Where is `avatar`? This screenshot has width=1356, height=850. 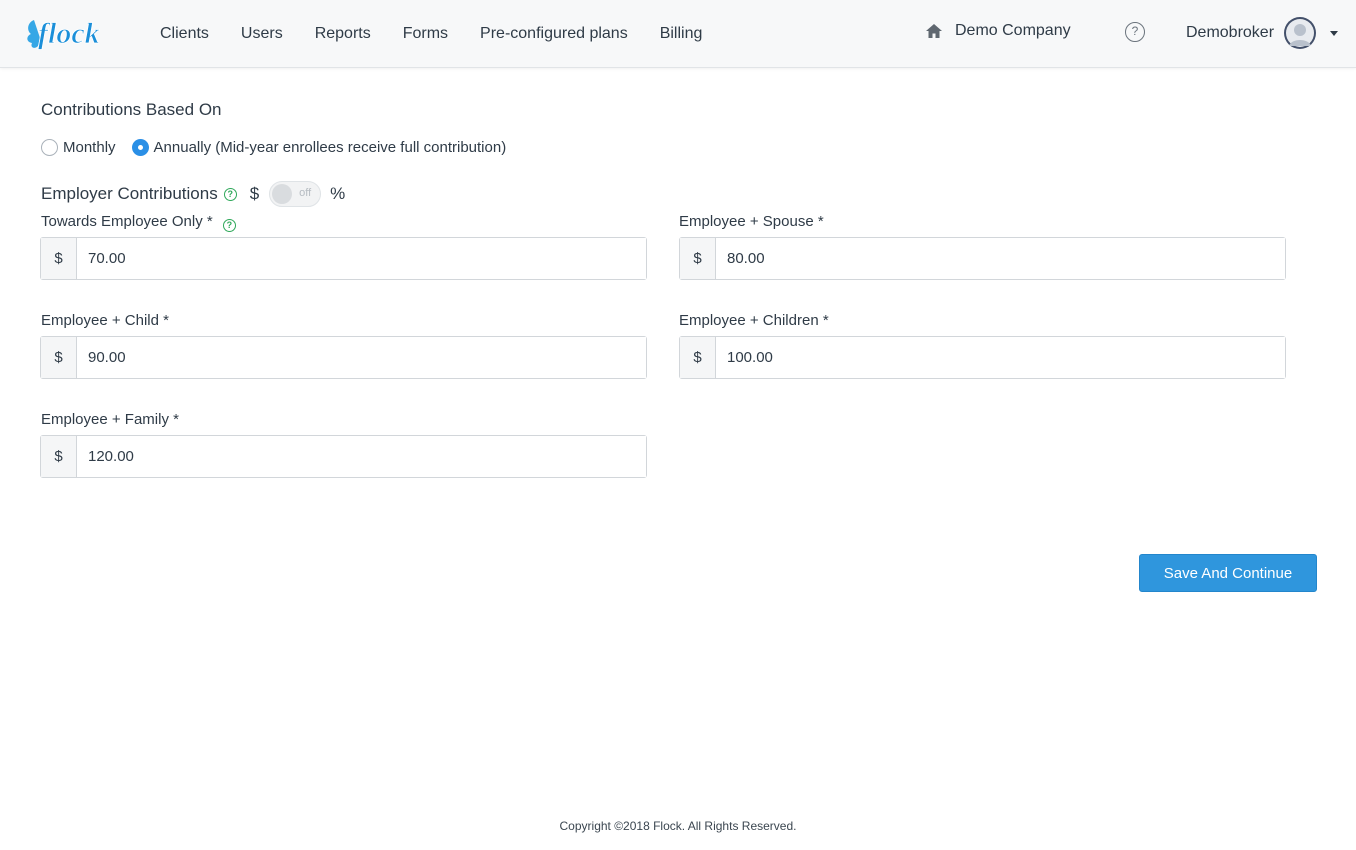
avatar is located at coordinates (1300, 33).